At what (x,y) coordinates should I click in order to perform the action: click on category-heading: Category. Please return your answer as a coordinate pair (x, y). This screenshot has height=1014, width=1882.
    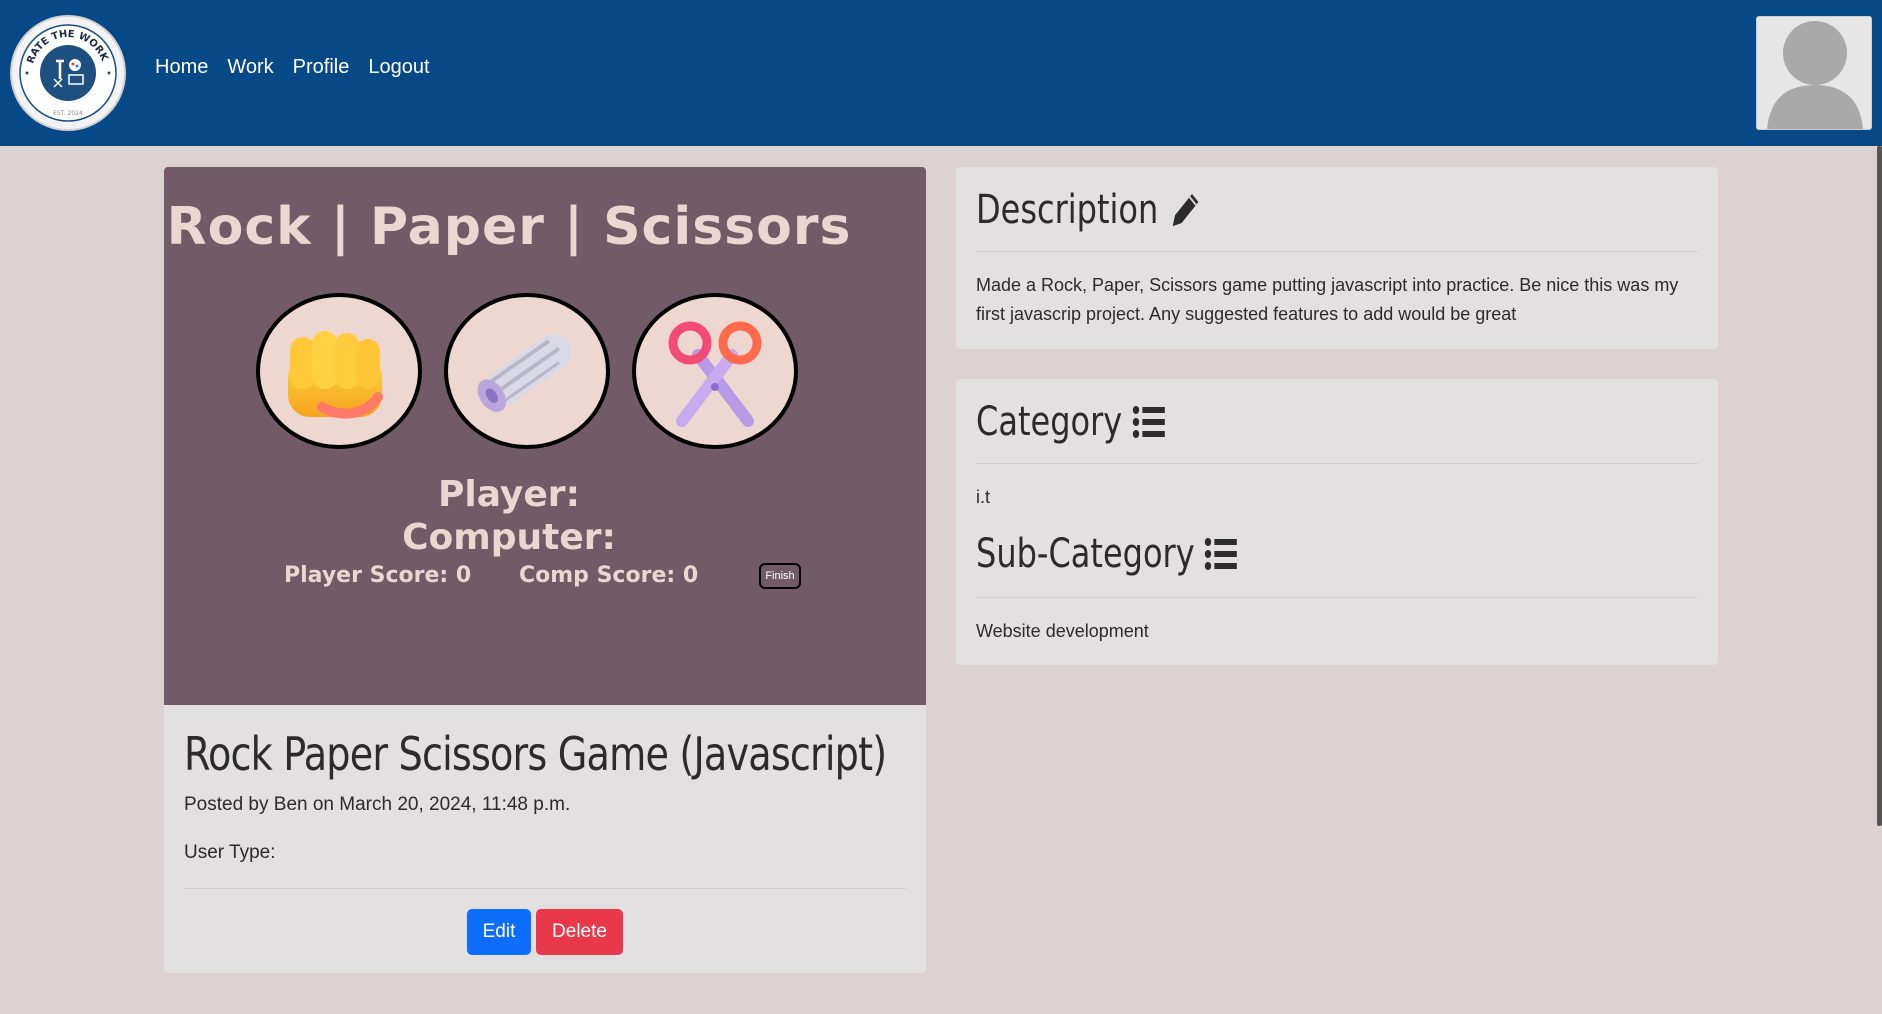
    Looking at the image, I should click on (1071, 422).